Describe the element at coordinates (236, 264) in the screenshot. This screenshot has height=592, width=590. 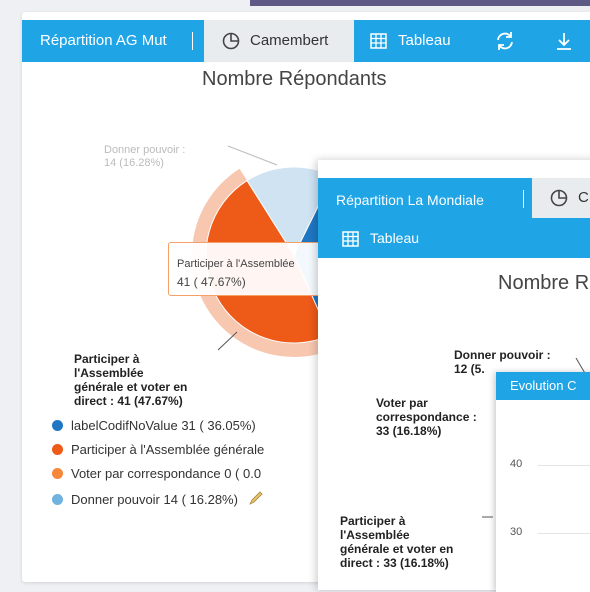
I see `tooltip-line: Participer à l'Assemblée` at that location.